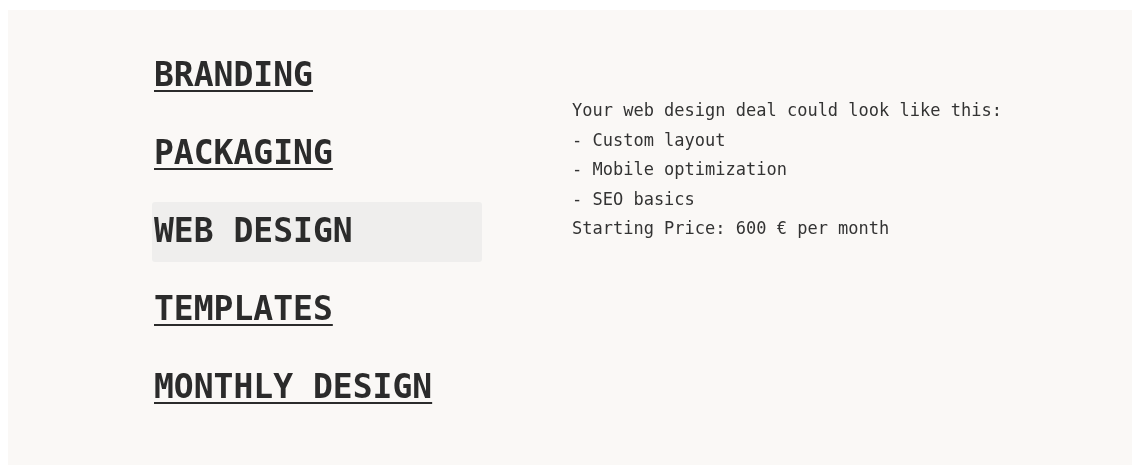  What do you see at coordinates (787, 169) in the screenshot?
I see `deal-description: Your web design deal could look like this: - Custom layout - Mobile optimization - SEO basics Starting Price: 600 € per month` at bounding box center [787, 169].